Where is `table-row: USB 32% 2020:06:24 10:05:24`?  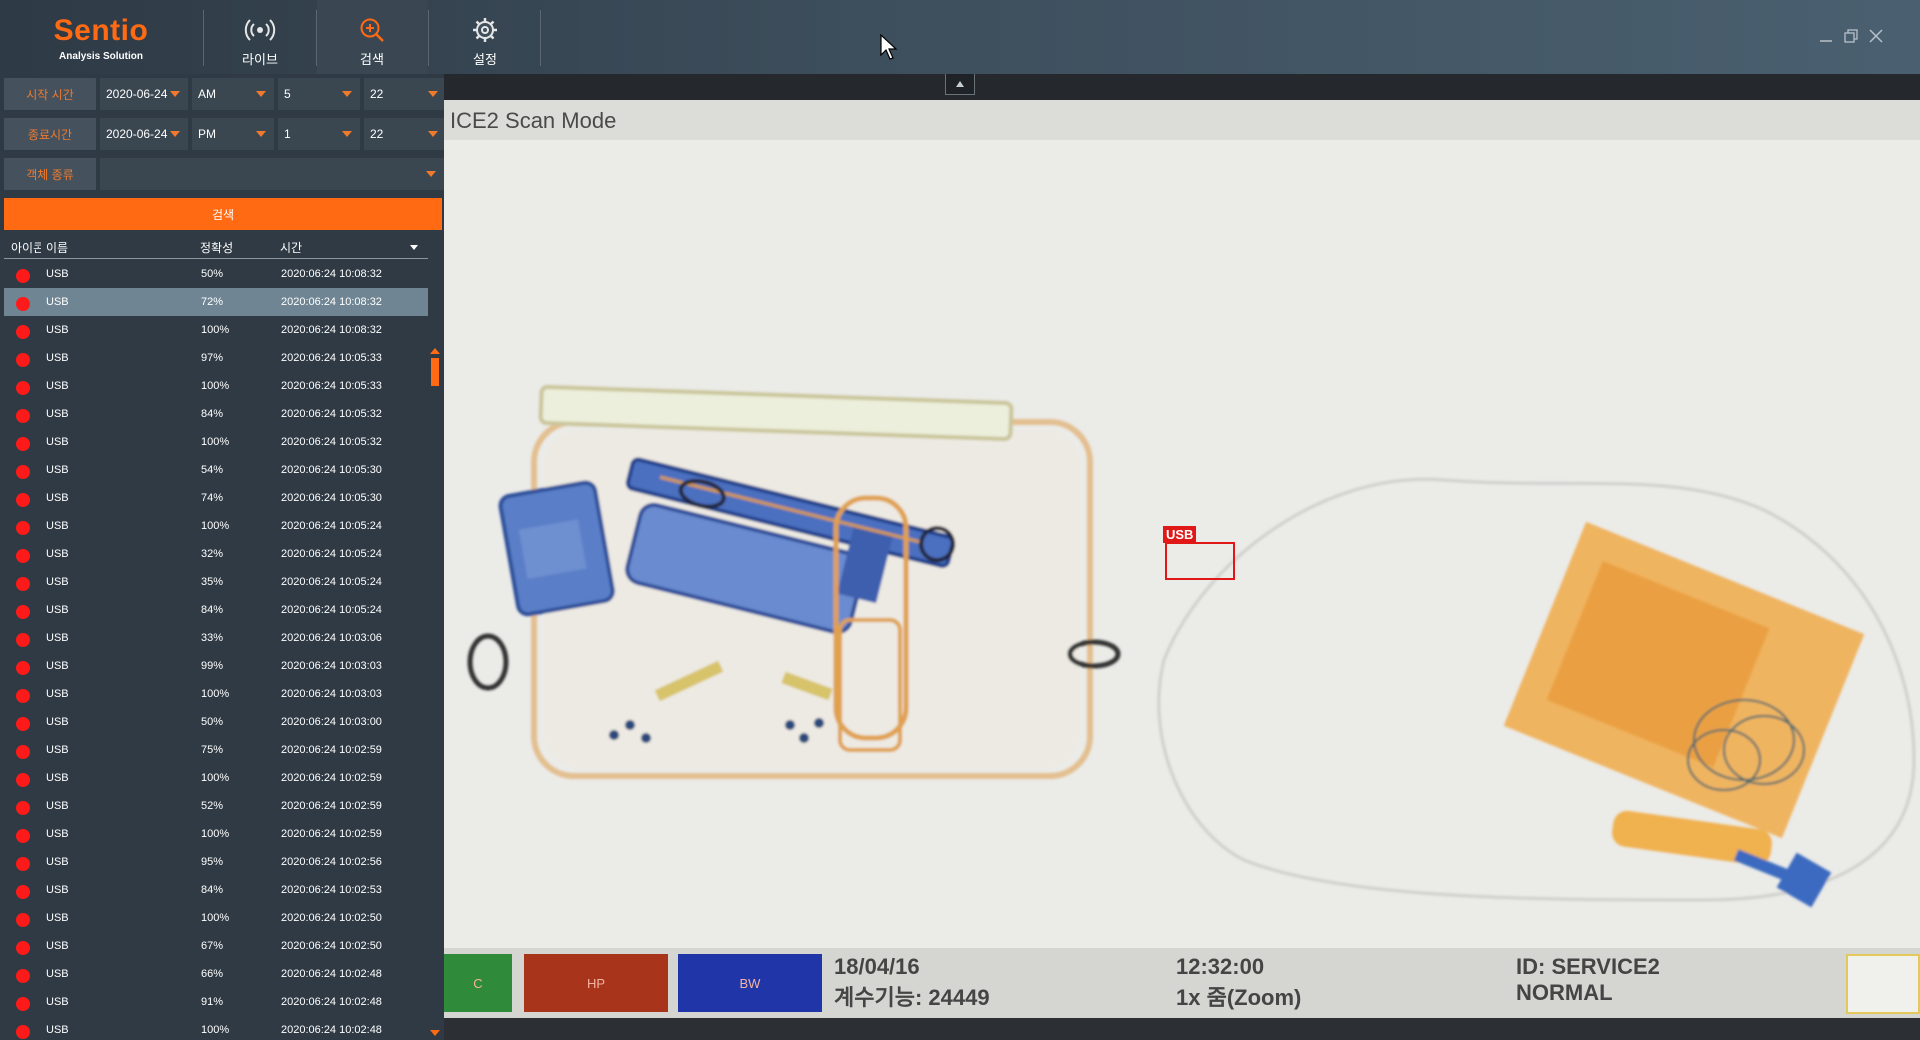 table-row: USB 32% 2020:06:24 10:05:24 is located at coordinates (216, 554).